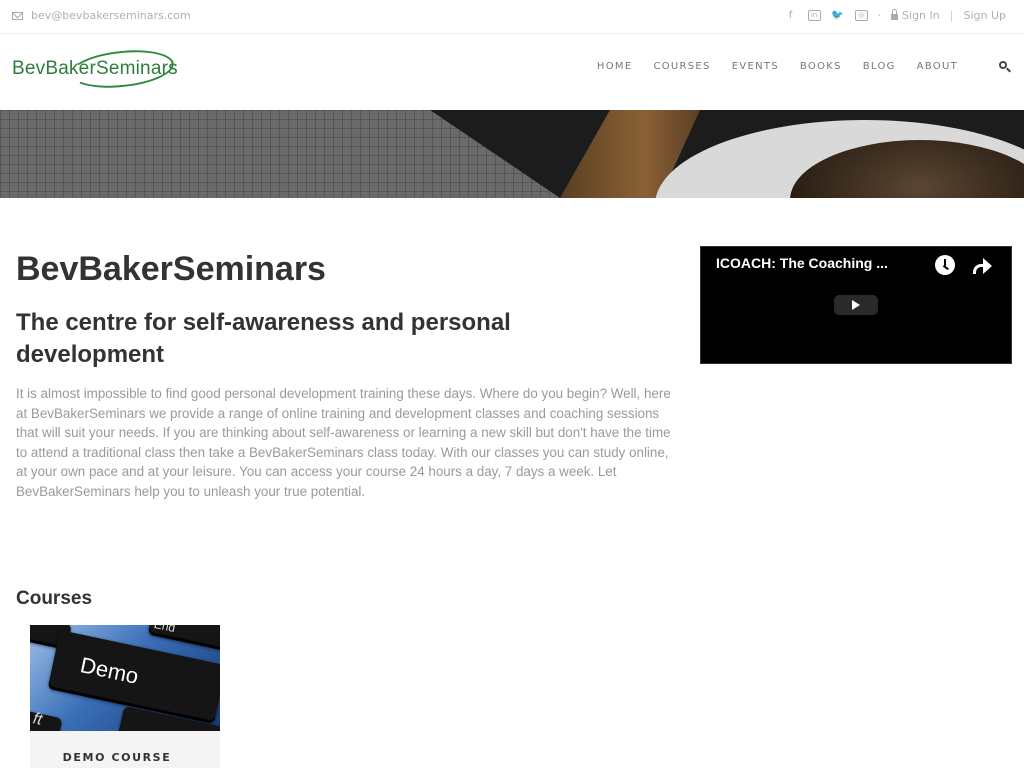 This screenshot has height=768, width=1024. What do you see at coordinates (17, 15) in the screenshot?
I see `envelope-icon` at bounding box center [17, 15].